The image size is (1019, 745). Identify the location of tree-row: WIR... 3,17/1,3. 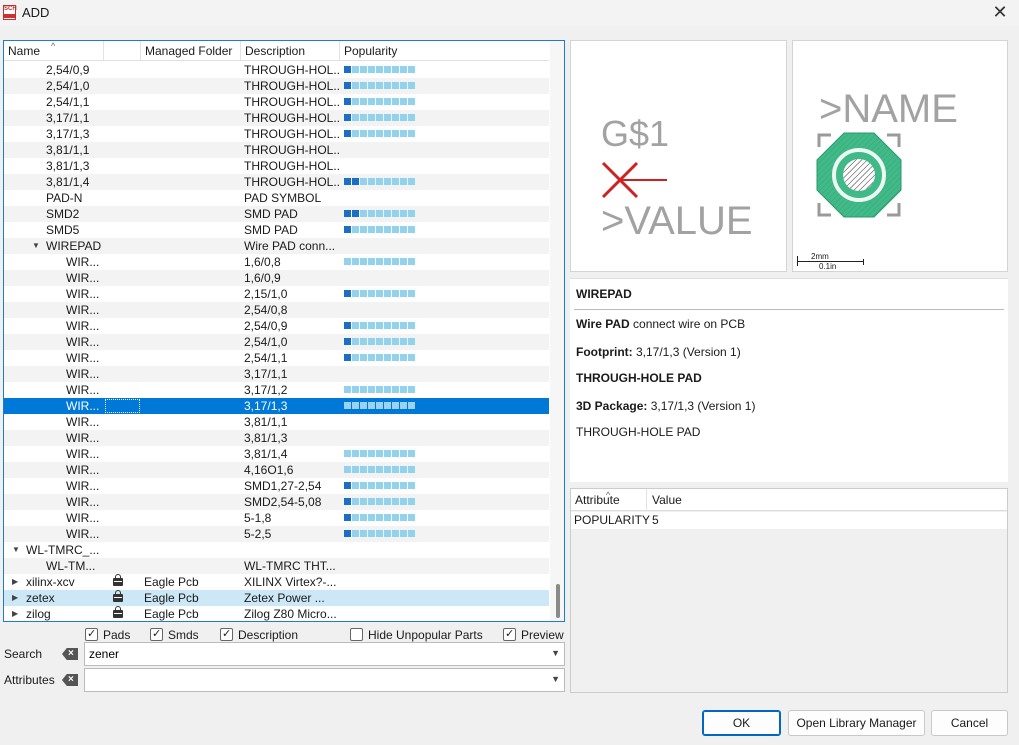
(276, 406).